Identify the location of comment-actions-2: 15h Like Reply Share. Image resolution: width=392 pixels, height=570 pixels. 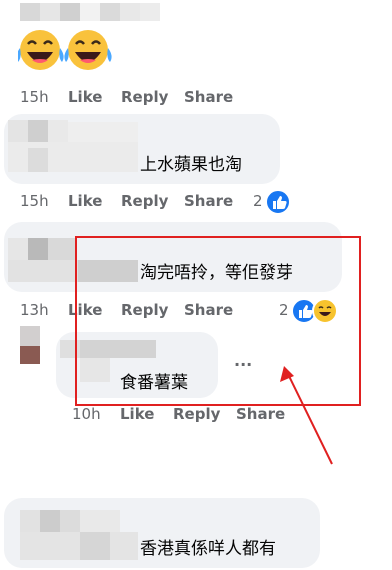
(150, 202).